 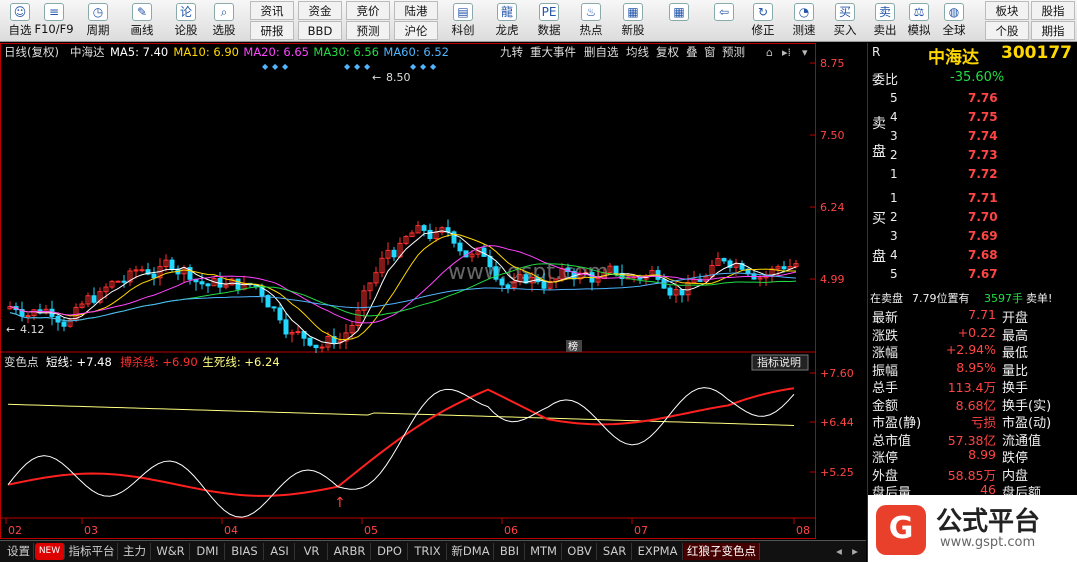 What do you see at coordinates (919, 12) in the screenshot?
I see `gavel-icon: ⚖` at bounding box center [919, 12].